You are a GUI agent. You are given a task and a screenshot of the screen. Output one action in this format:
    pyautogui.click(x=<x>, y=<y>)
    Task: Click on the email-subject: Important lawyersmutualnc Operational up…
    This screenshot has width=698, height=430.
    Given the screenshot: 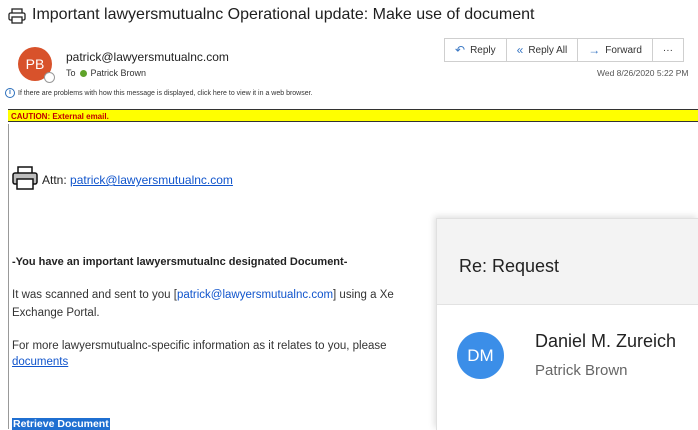 What is the action you would take?
    pyautogui.click(x=283, y=14)
    